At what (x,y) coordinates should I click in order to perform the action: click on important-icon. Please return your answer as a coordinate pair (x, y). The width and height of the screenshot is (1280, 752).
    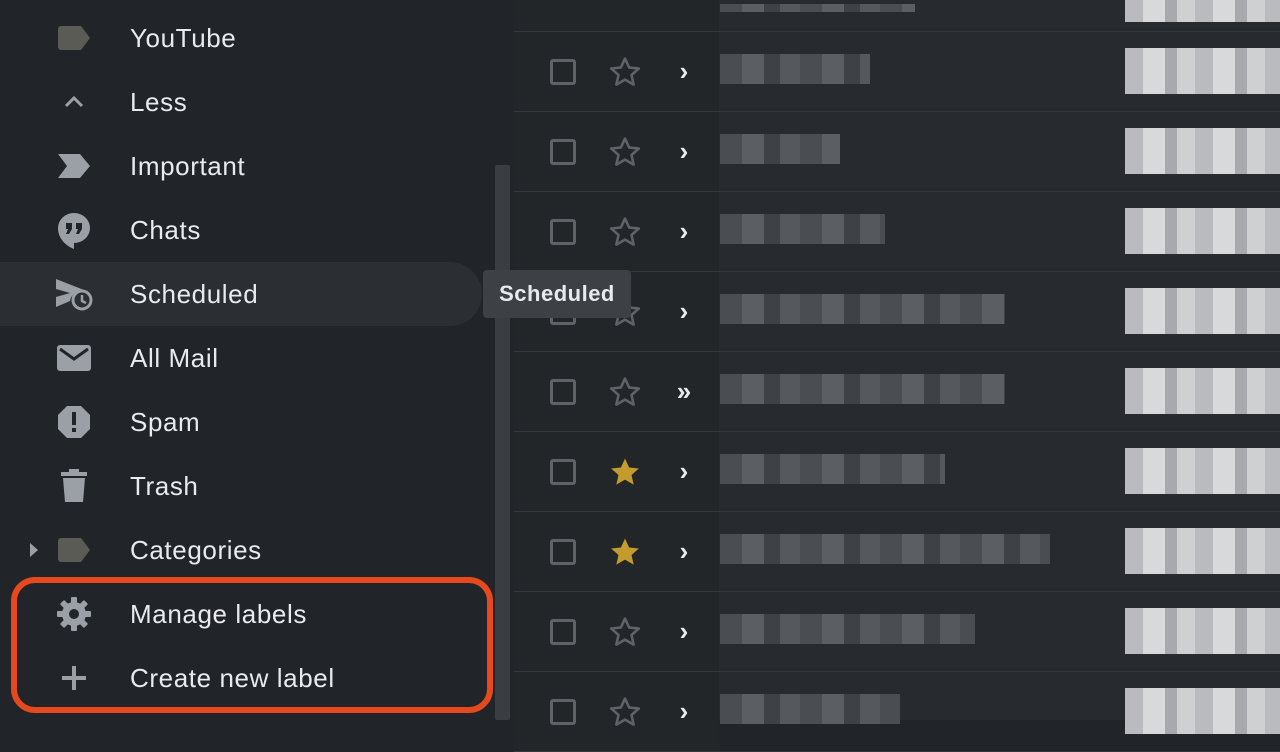
    Looking at the image, I should click on (74, 166).